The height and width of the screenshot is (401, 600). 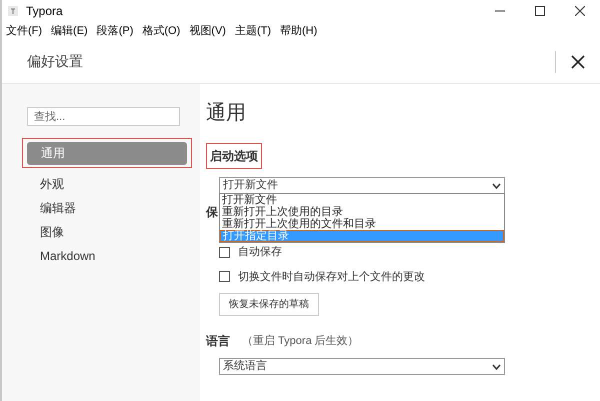 I want to click on app-icon, so click(x=13, y=11).